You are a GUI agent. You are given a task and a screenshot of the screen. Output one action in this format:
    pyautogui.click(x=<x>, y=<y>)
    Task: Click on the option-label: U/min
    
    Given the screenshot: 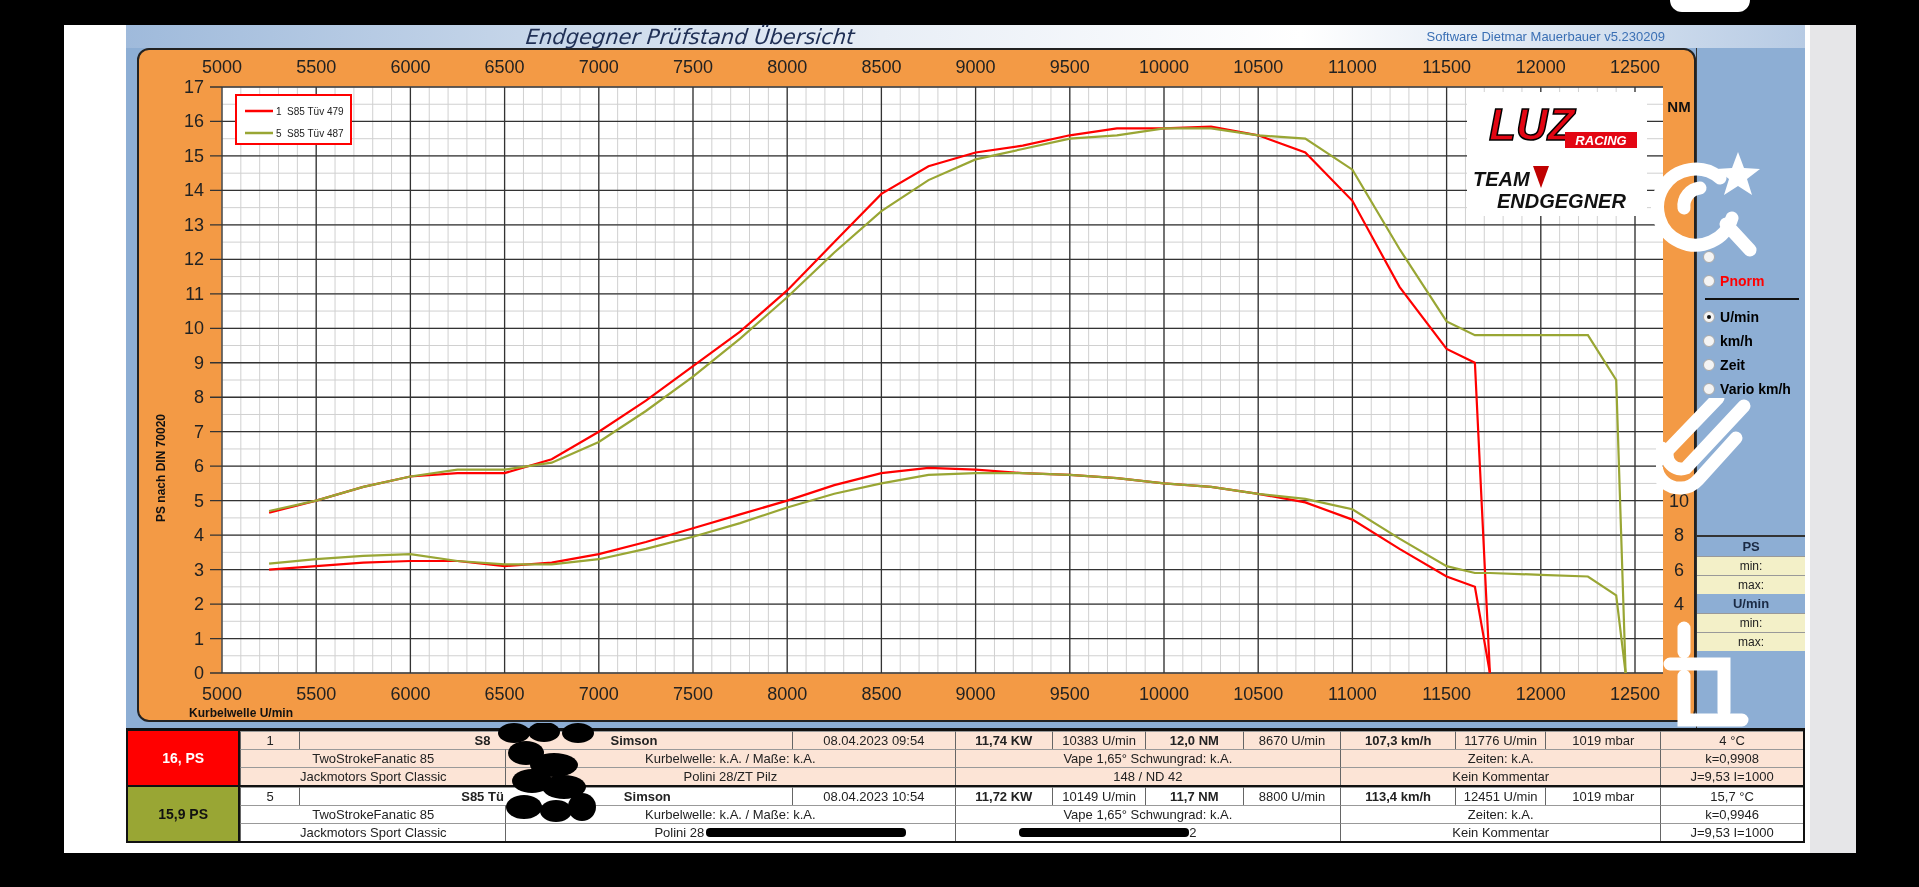 What is the action you would take?
    pyautogui.click(x=1739, y=317)
    